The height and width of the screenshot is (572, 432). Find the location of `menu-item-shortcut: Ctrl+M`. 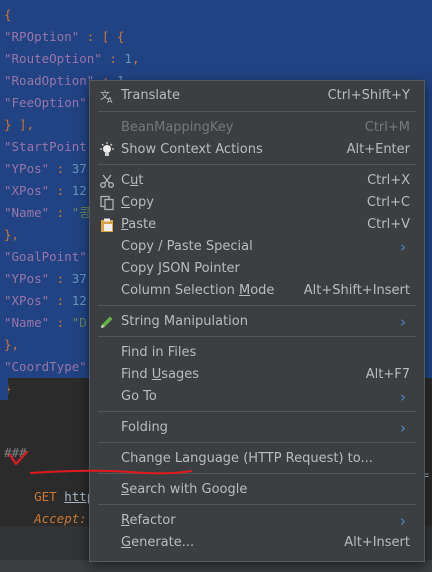

menu-item-shortcut: Ctrl+M is located at coordinates (387, 127).